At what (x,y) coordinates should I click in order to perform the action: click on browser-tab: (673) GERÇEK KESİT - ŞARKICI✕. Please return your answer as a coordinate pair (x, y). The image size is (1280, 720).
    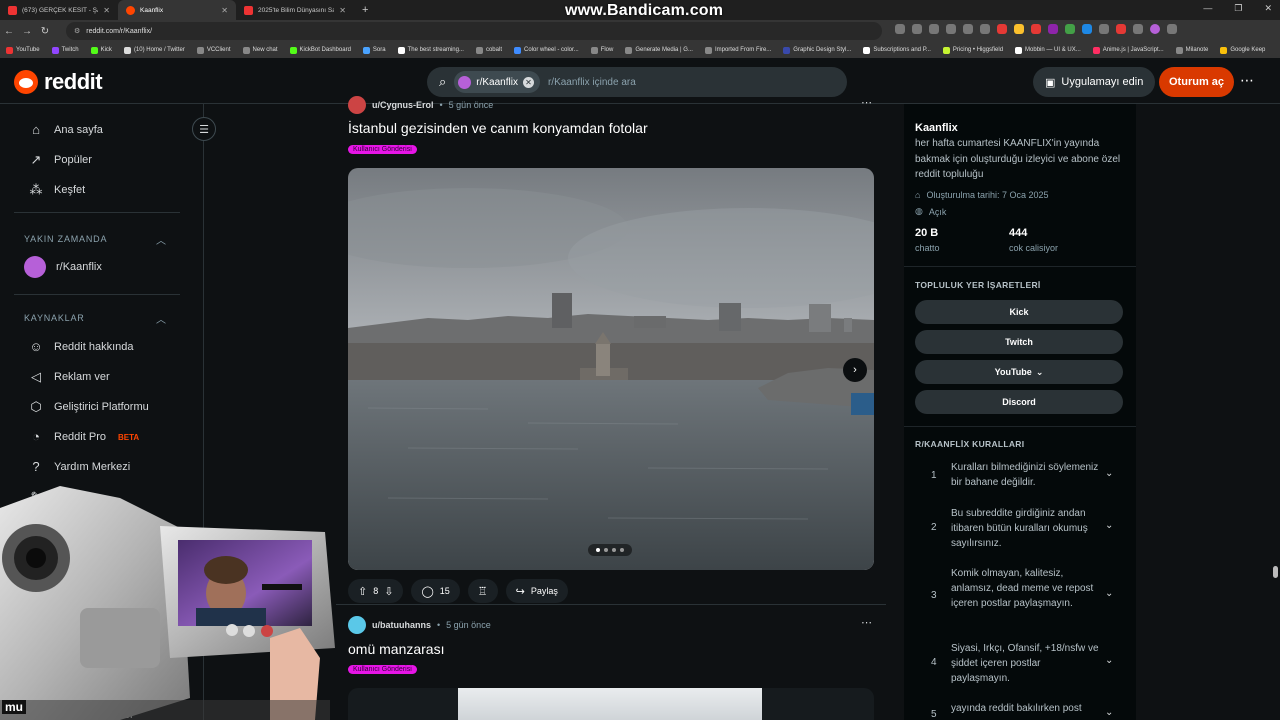
    Looking at the image, I should click on (59, 10).